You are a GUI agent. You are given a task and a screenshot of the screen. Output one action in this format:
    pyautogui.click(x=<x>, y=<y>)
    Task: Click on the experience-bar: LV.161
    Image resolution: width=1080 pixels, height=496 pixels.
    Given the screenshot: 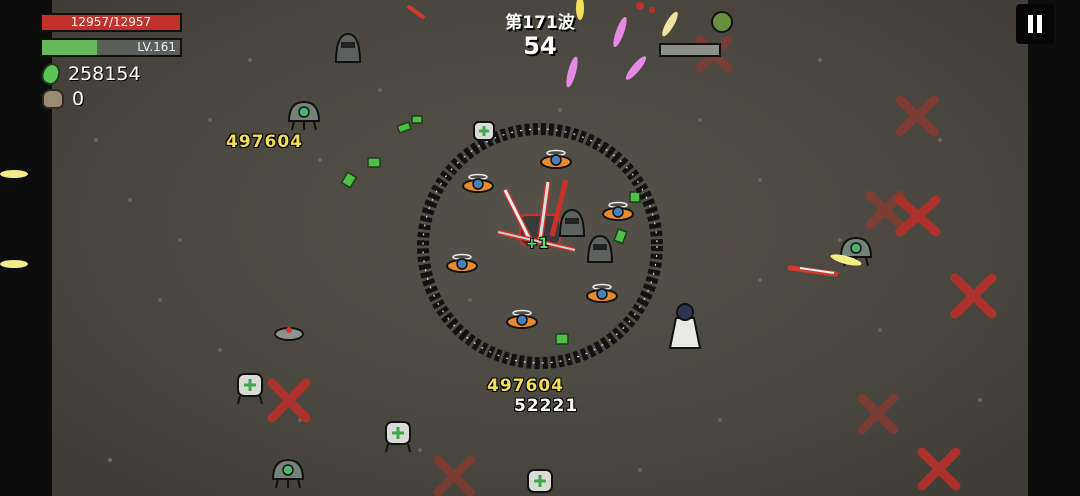 What is the action you would take?
    pyautogui.click(x=111, y=47)
    